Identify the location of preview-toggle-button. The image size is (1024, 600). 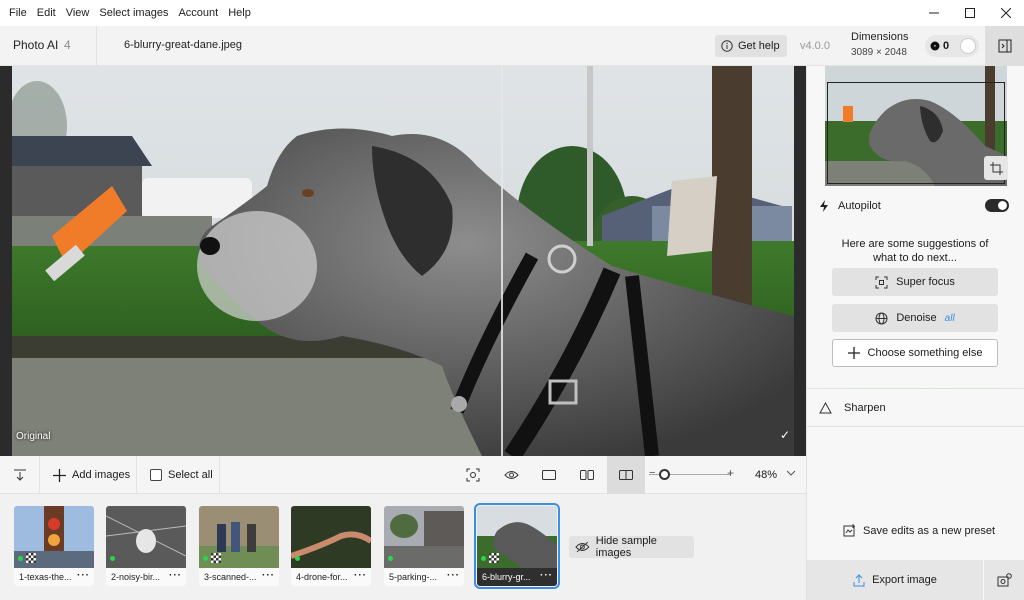
(511, 475).